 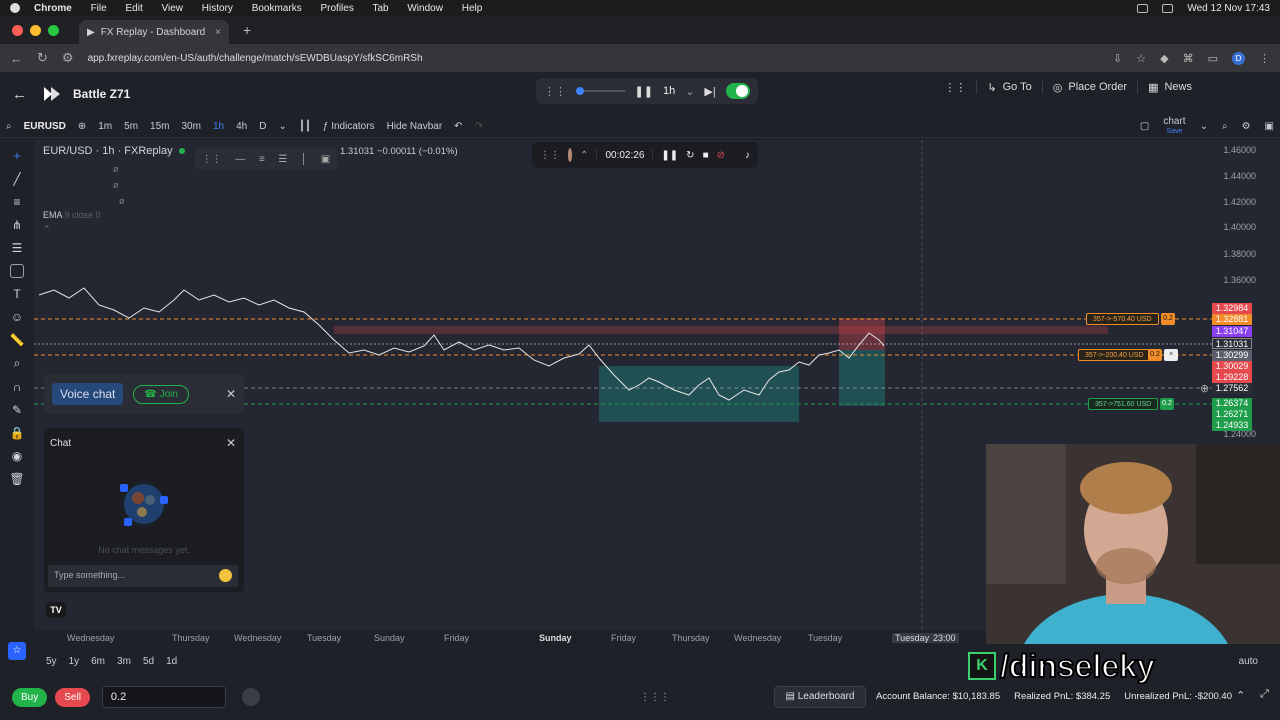 What do you see at coordinates (16, 202) in the screenshot?
I see `horizontal-line-icon: ≡` at bounding box center [16, 202].